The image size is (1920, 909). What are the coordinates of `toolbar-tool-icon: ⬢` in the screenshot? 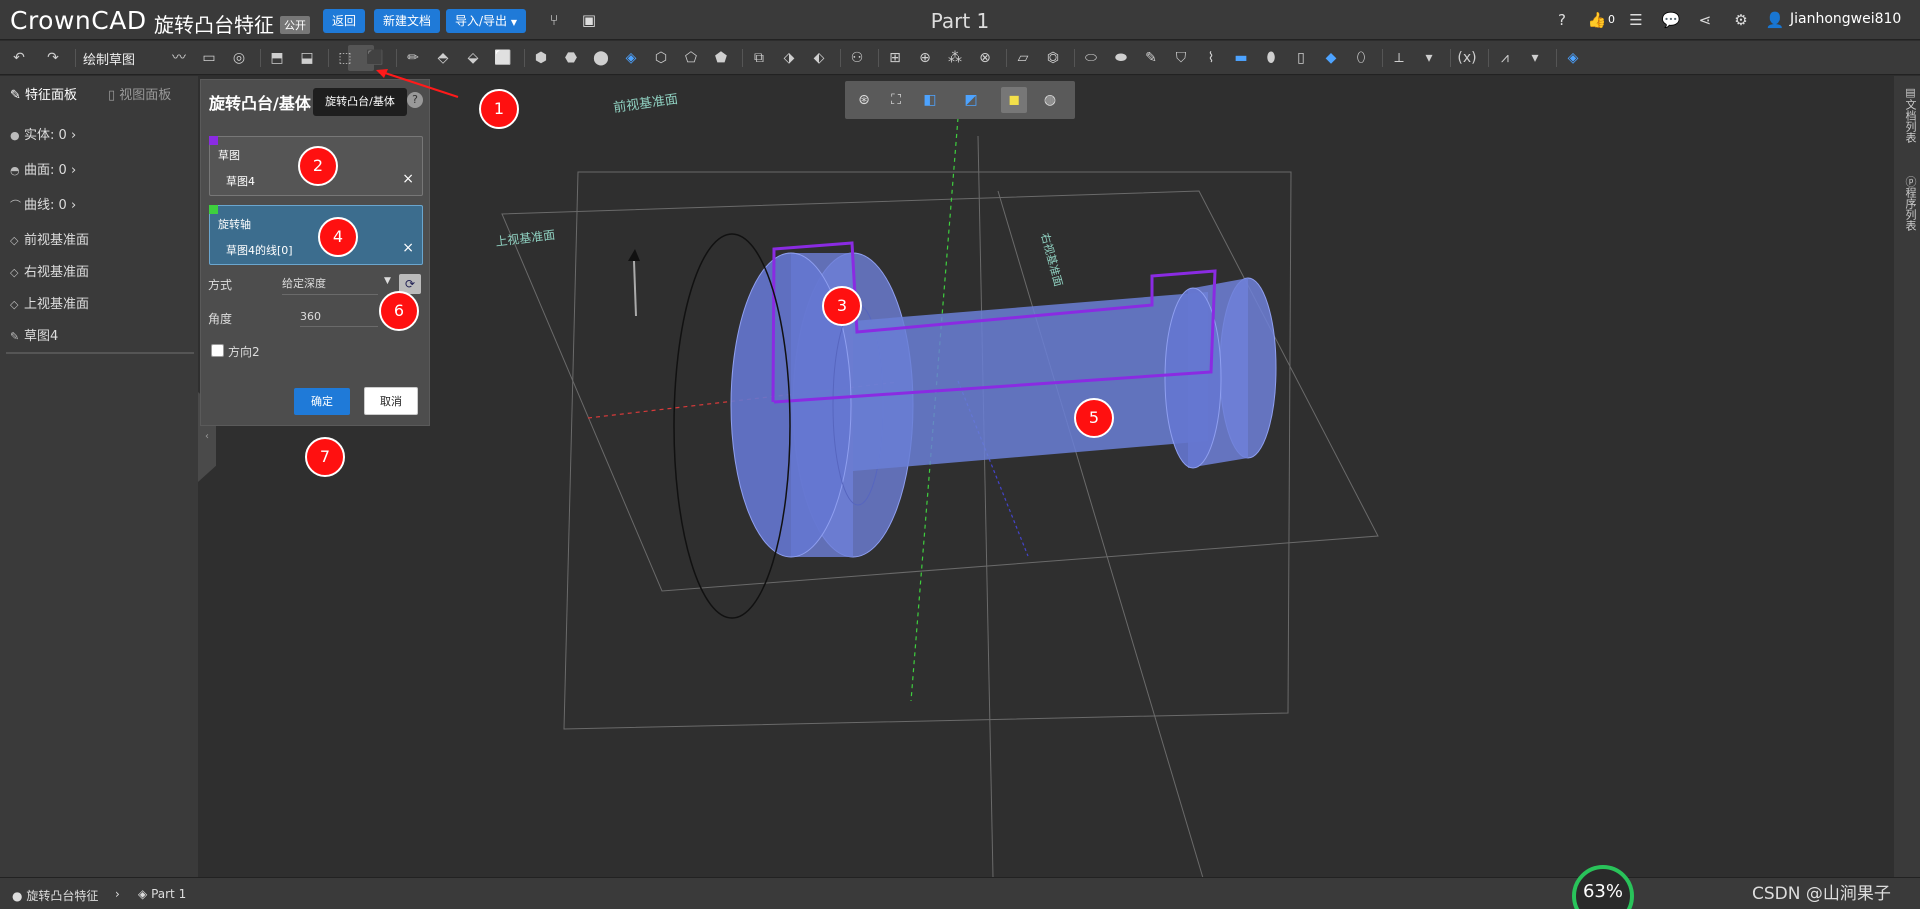 It's located at (541, 58).